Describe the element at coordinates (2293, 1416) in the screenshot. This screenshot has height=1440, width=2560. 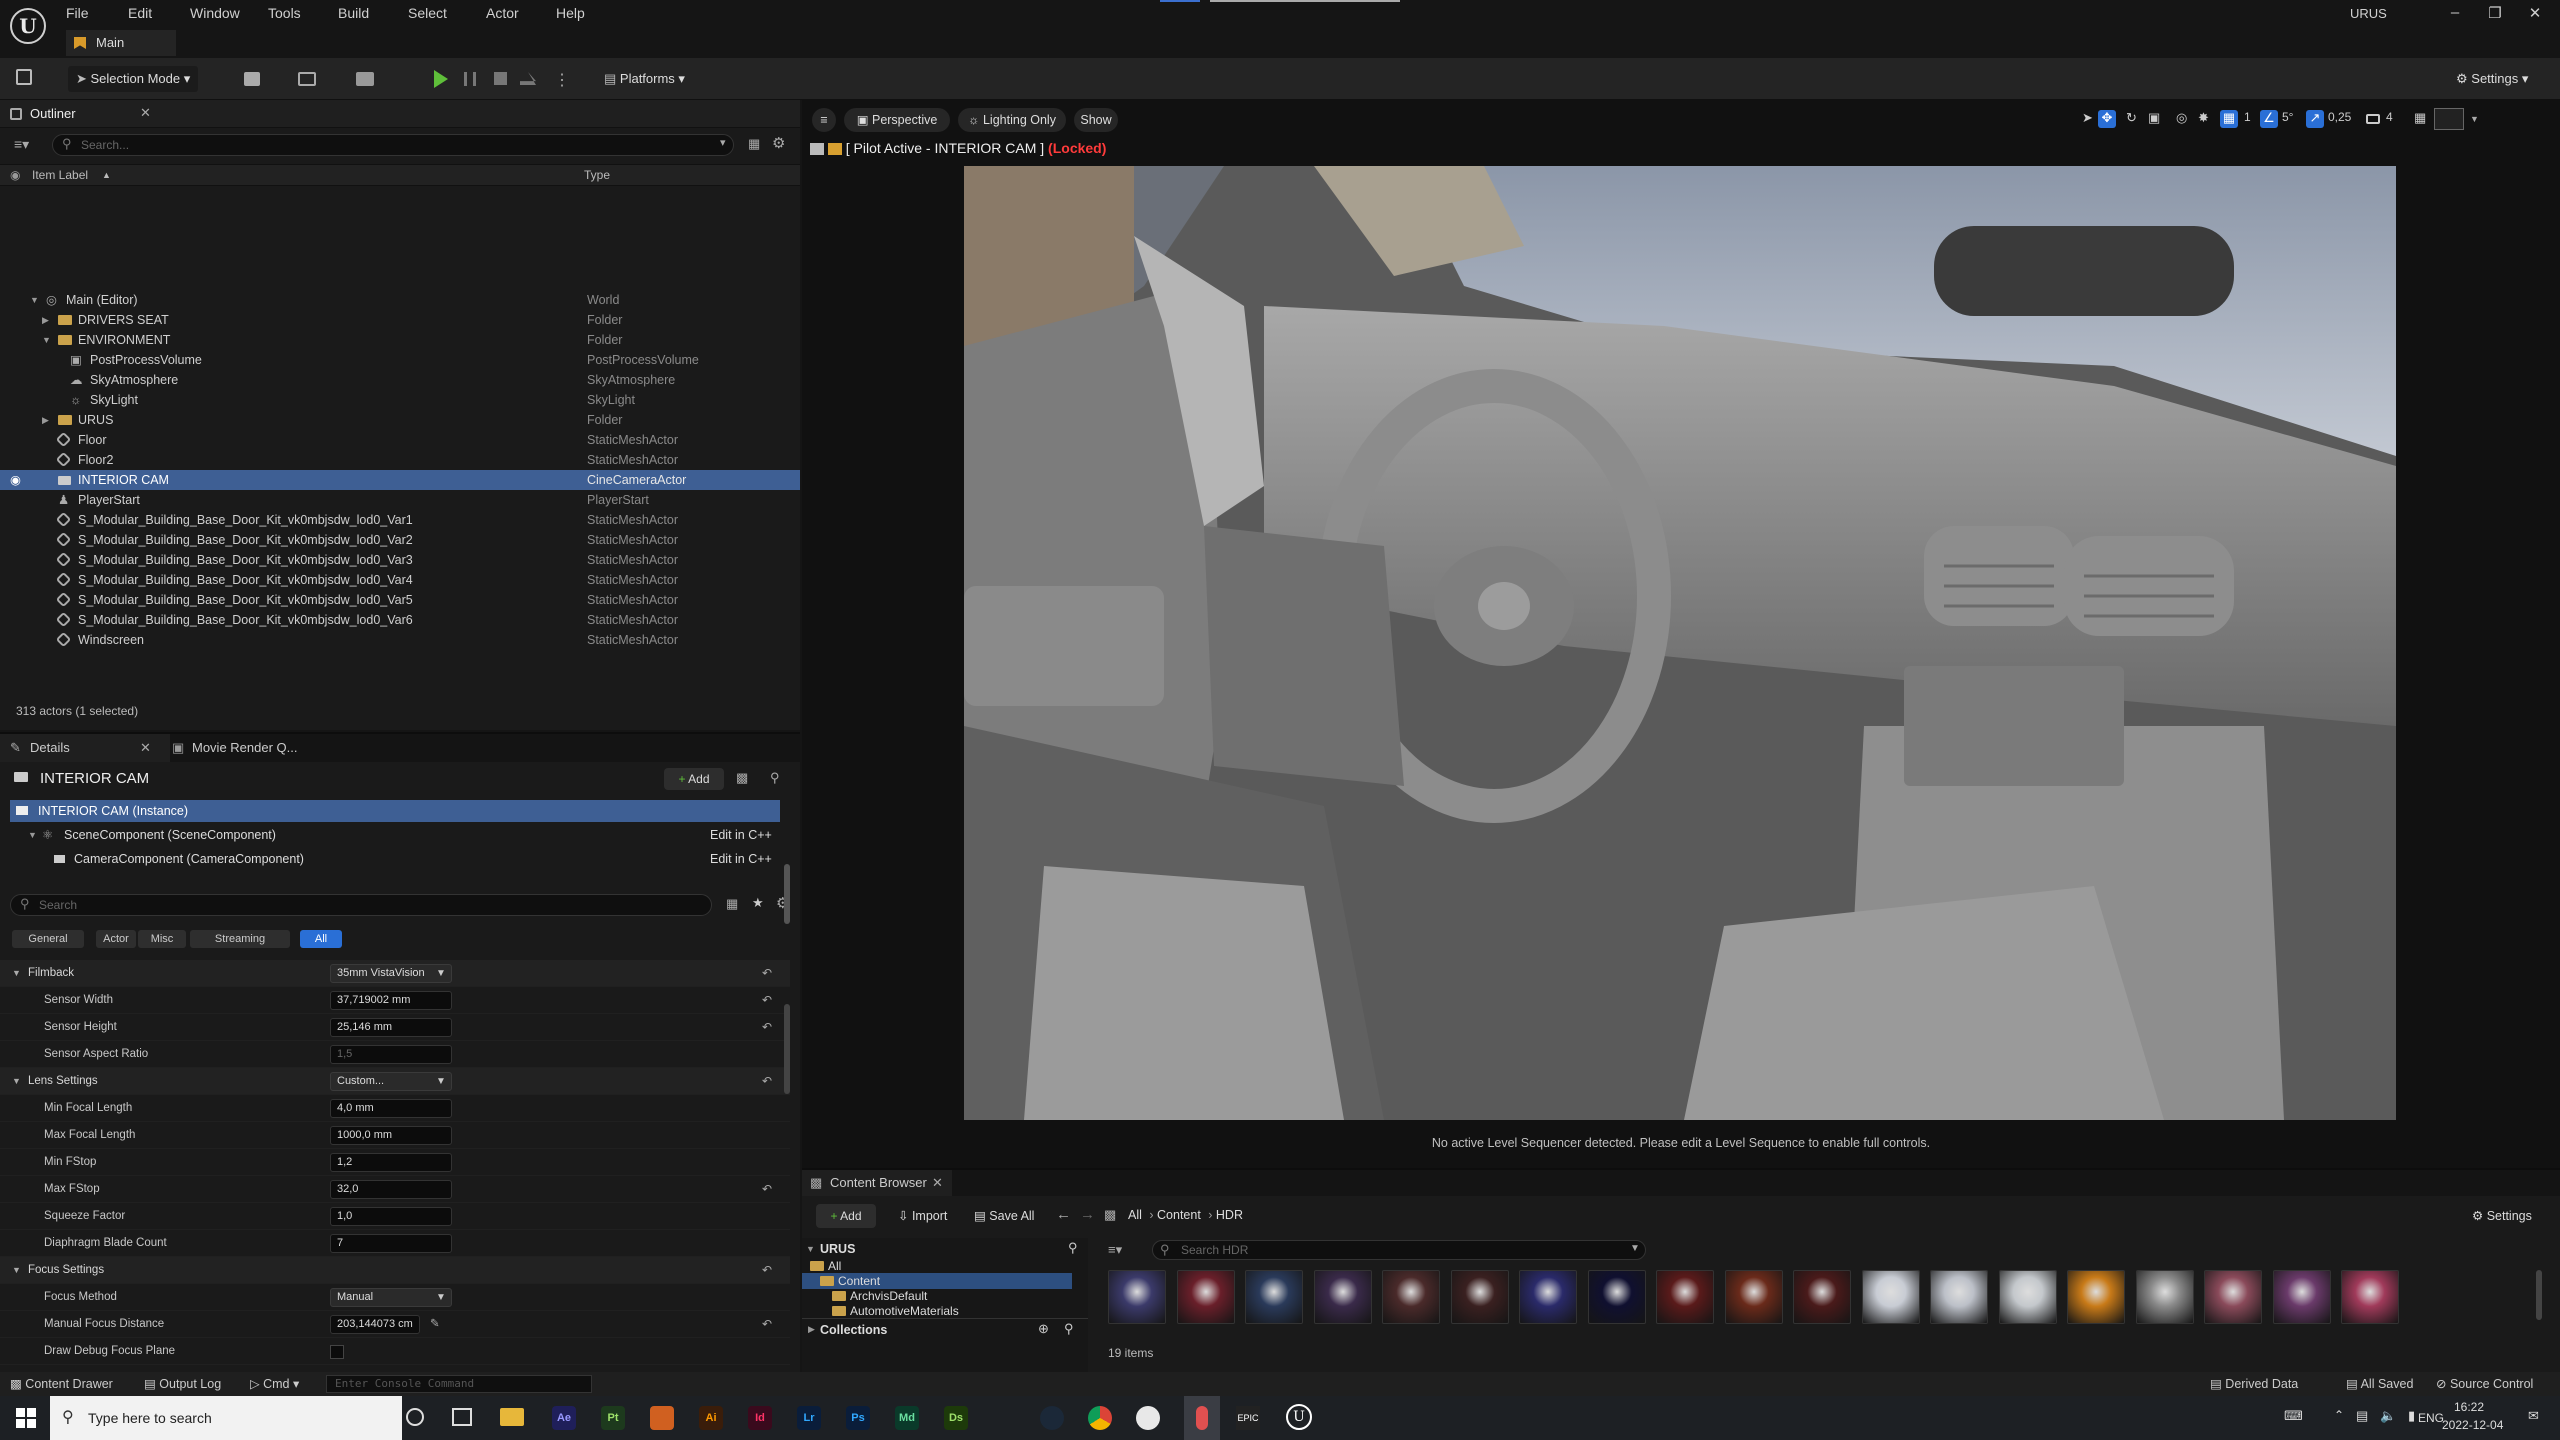
I see `keyboard-icon: ⌨` at that location.